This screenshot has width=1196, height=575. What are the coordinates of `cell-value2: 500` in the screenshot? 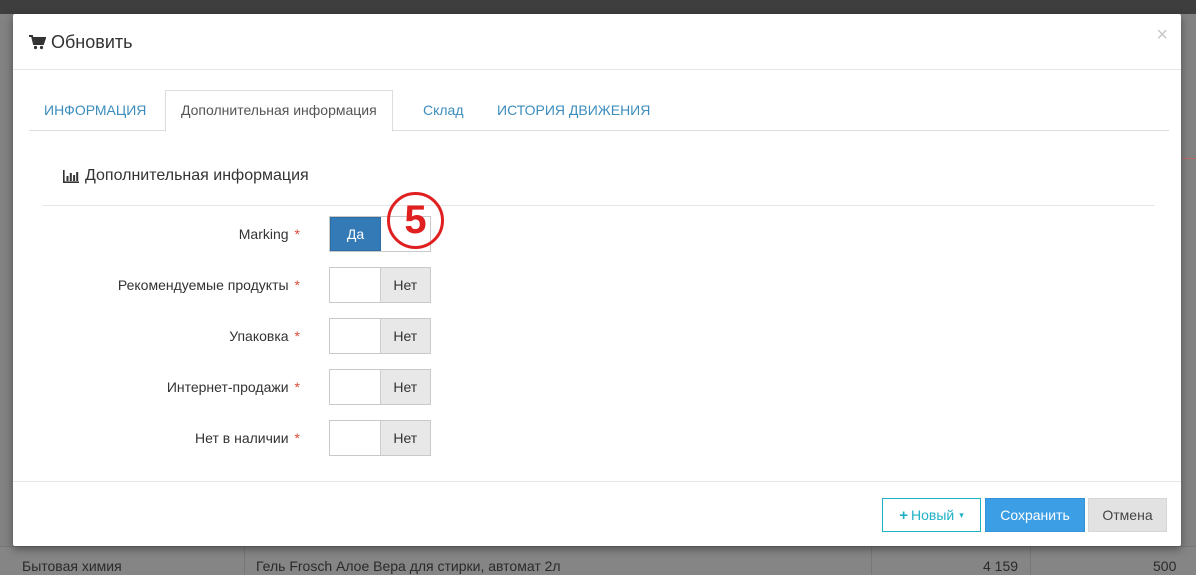 It's located at (1165, 566).